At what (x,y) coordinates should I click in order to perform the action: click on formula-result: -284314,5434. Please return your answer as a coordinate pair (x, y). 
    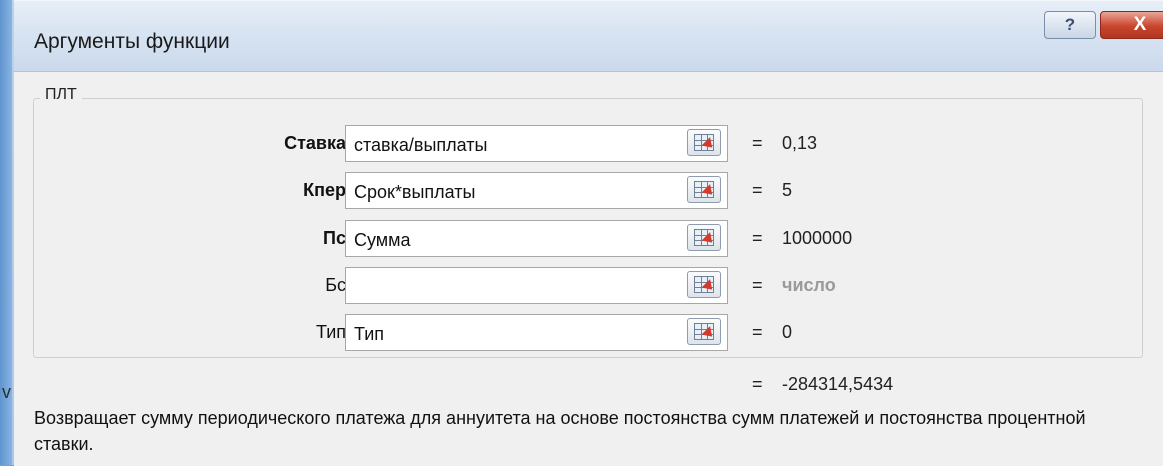
    Looking at the image, I should click on (838, 384).